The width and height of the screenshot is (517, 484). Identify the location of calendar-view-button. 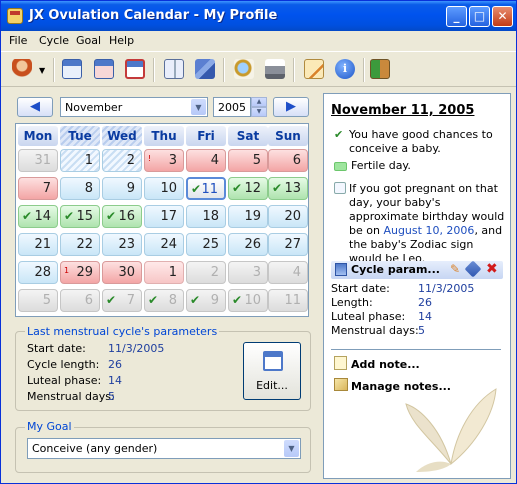
(104, 69).